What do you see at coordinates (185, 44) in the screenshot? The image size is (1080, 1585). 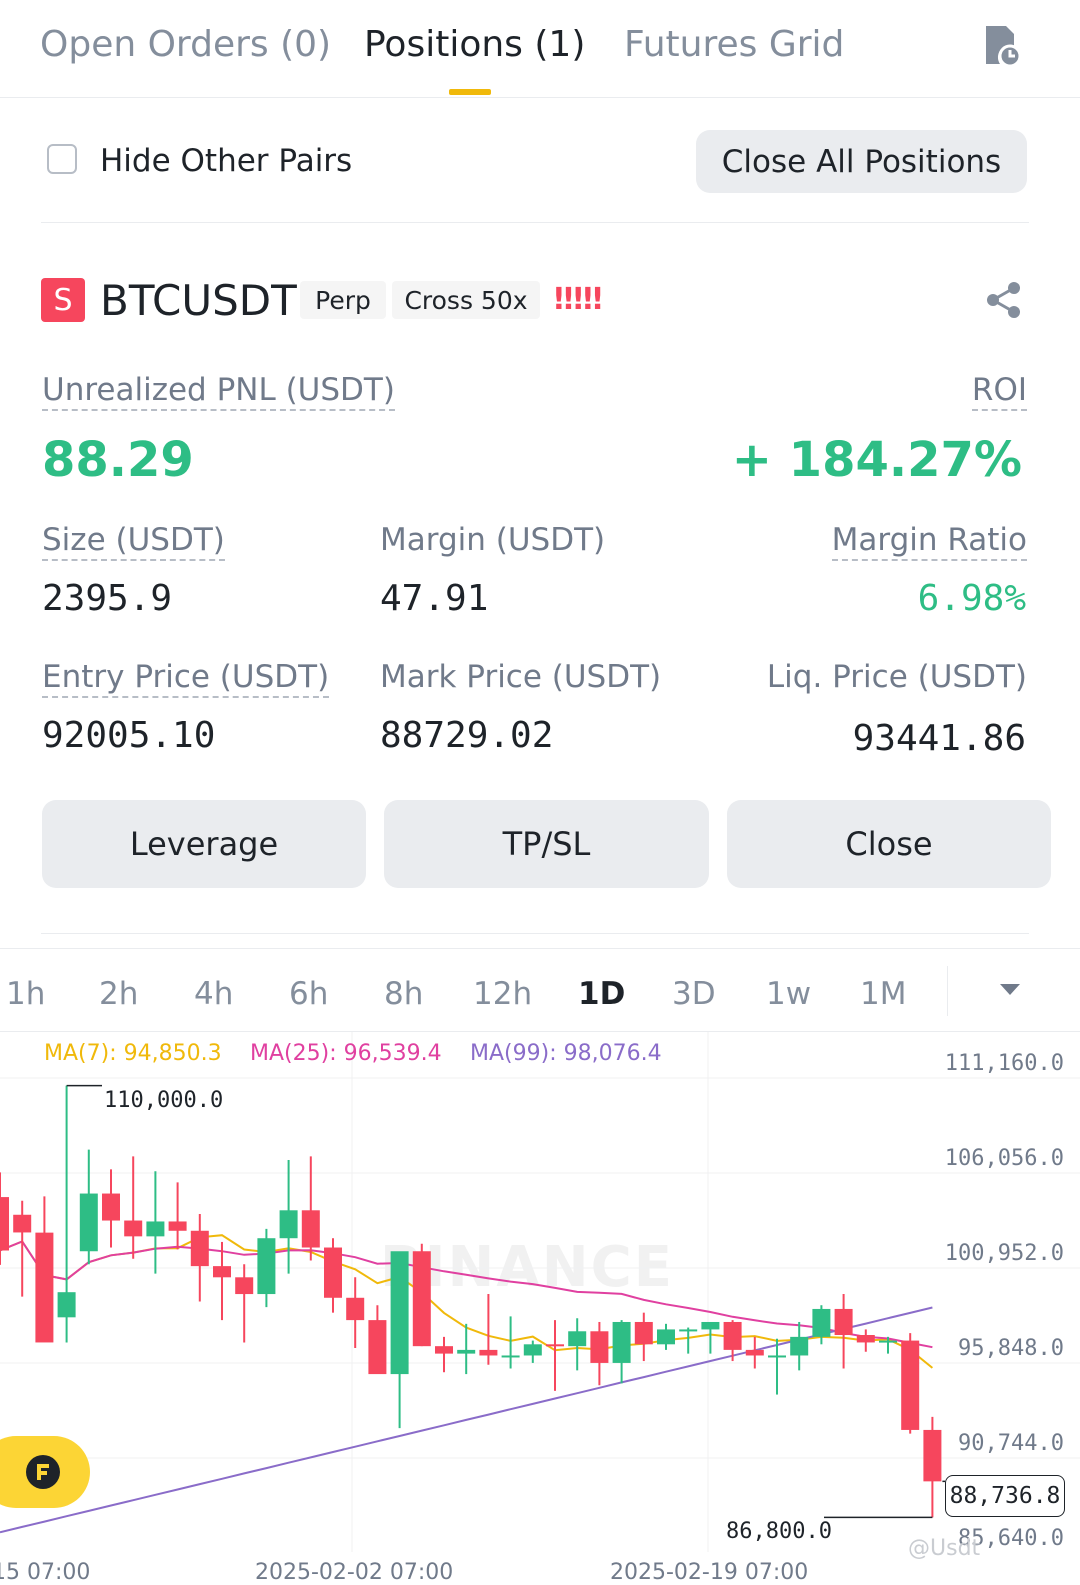 I see `tab-open-orders: Open Orders (0)` at bounding box center [185, 44].